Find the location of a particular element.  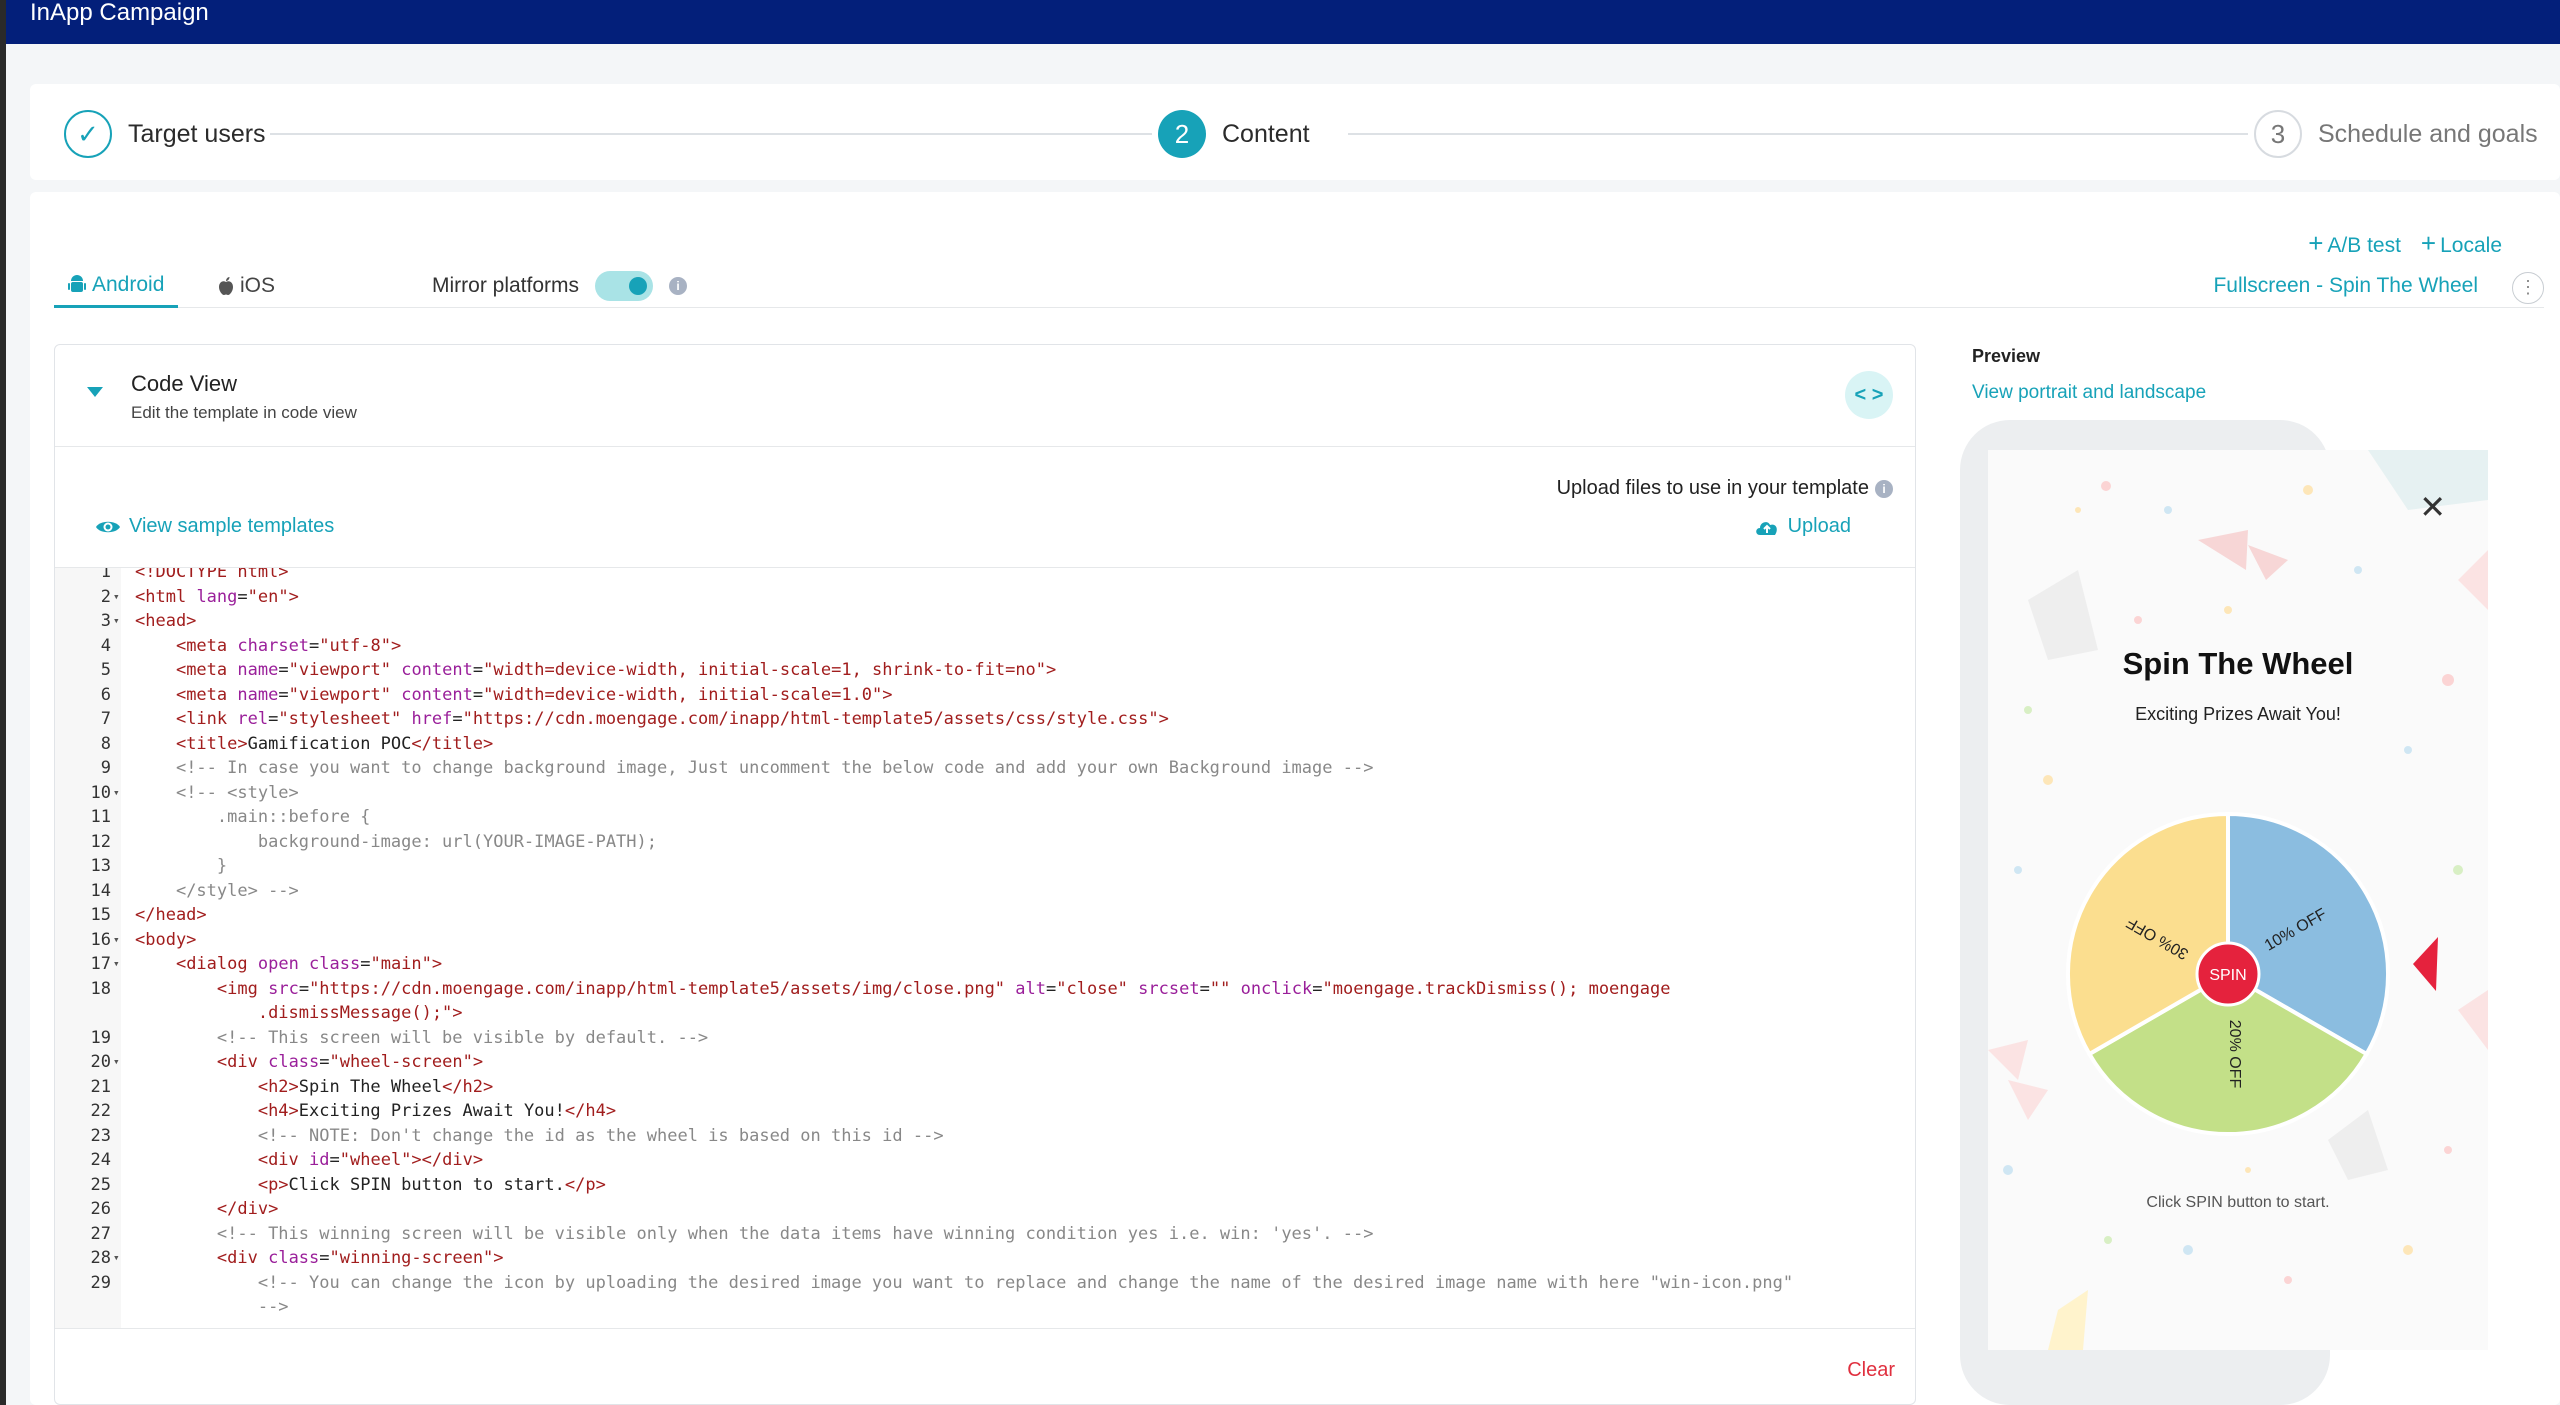

code-line: 28 ▾ <div class="winning-screen"> is located at coordinates (985, 1258).